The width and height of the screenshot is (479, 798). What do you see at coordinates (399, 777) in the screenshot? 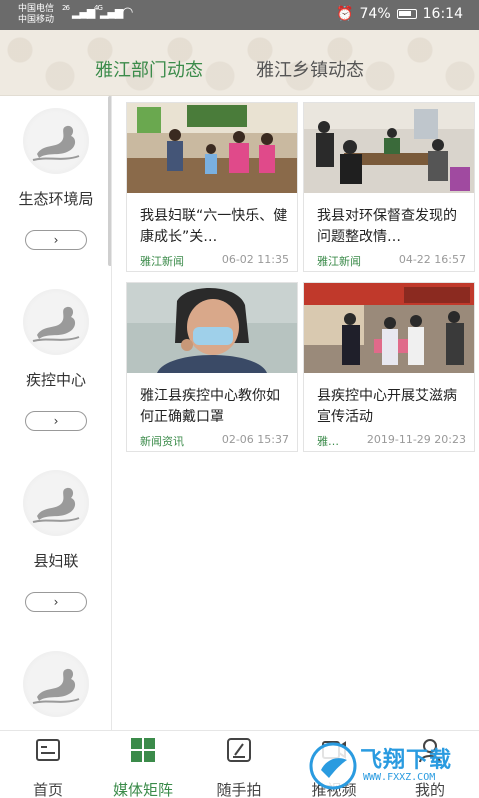
I see `watermark-url: WWW.FXXZ.COM` at bounding box center [399, 777].